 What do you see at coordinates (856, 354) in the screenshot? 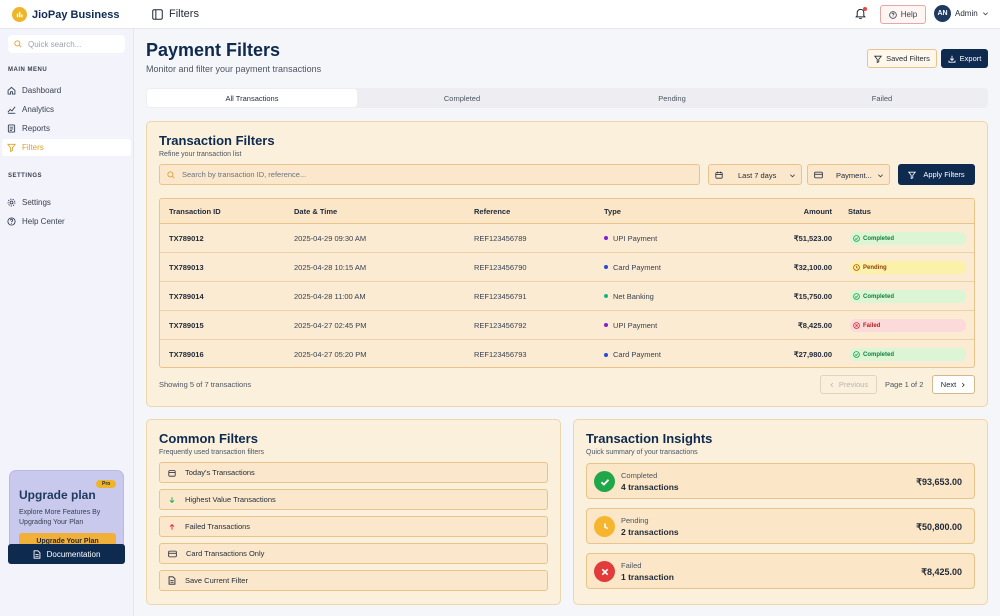
I see `check-circle-icon` at bounding box center [856, 354].